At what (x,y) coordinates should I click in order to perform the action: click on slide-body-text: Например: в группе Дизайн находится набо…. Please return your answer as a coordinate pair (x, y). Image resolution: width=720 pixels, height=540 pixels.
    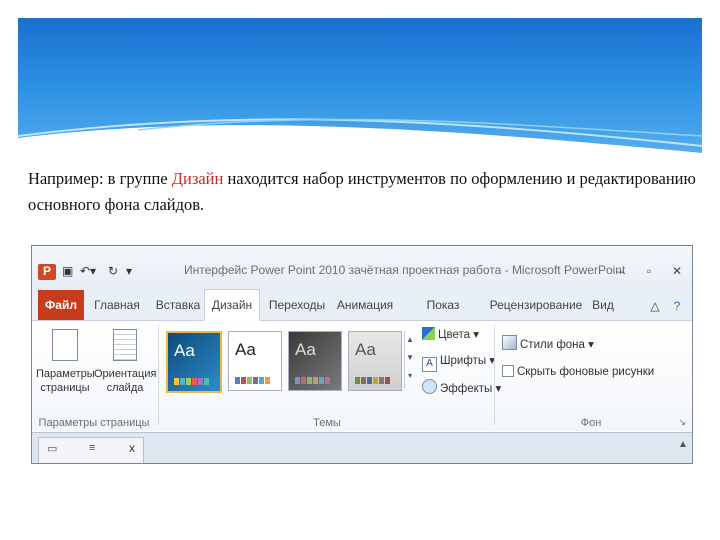
    Looking at the image, I should click on (363, 192).